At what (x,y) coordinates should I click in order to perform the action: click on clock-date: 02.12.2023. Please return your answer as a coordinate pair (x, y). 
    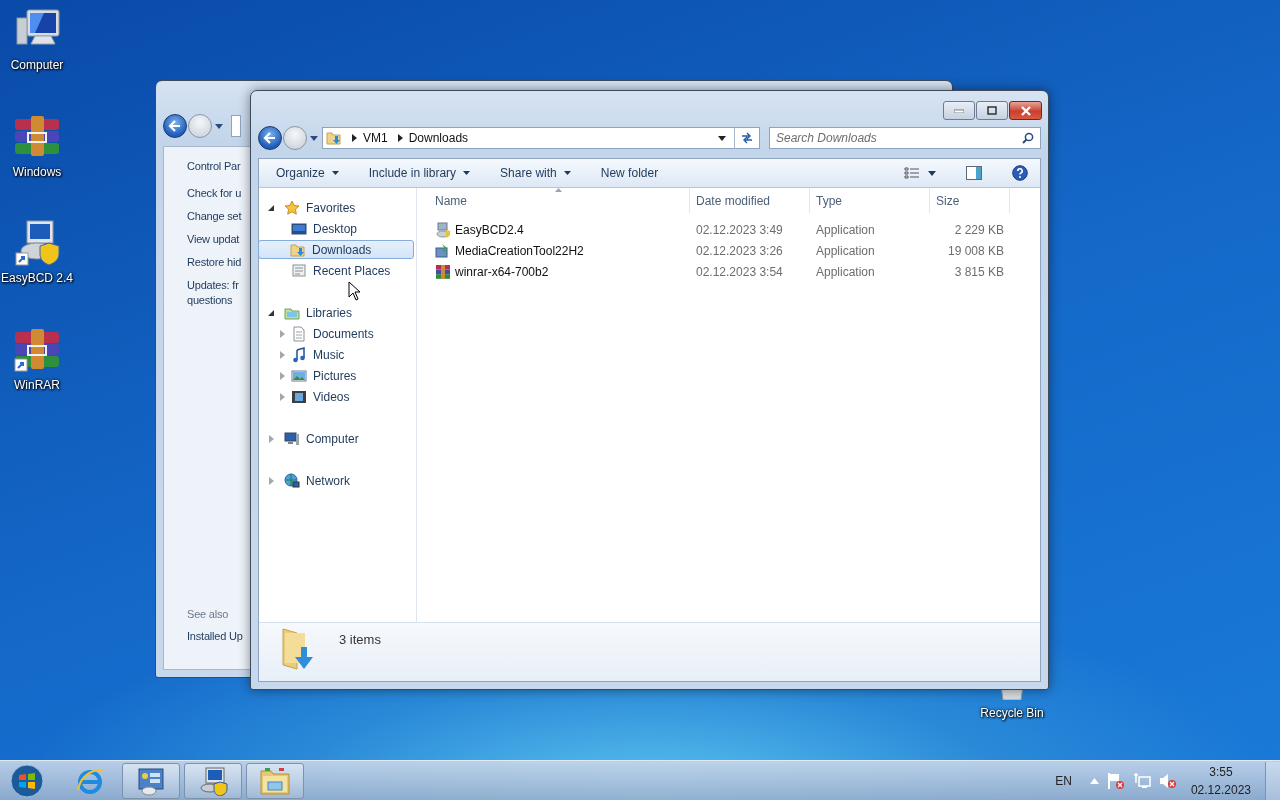
    Looking at the image, I should click on (1220, 789).